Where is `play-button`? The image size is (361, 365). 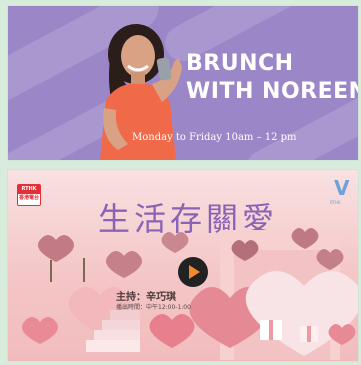
play-button is located at coordinates (193, 272).